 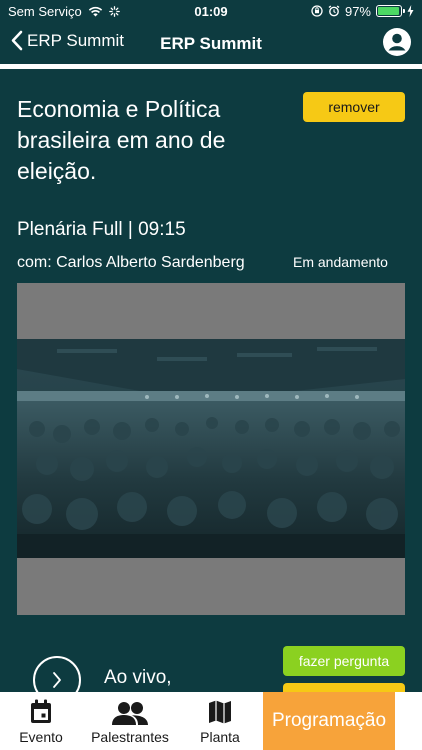 What do you see at coordinates (211, 11) in the screenshot?
I see `status-bar: Sem Serviço 01:09 97%` at bounding box center [211, 11].